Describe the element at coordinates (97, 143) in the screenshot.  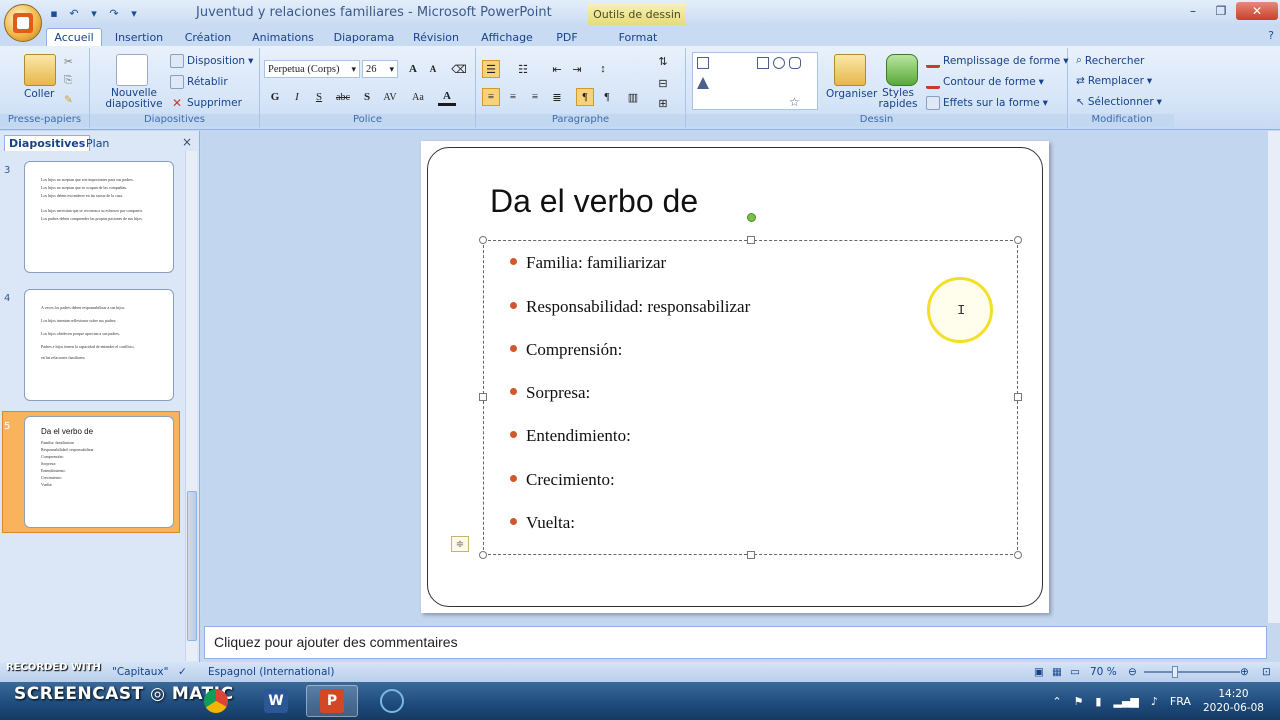
I see `tab-plan: Plan` at that location.